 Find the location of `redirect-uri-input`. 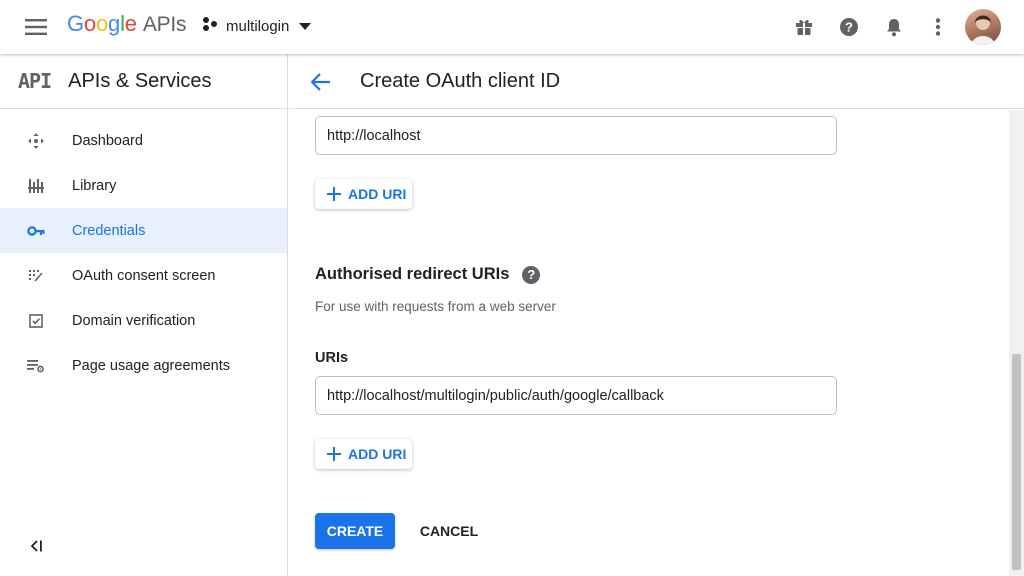

redirect-uri-input is located at coordinates (576, 395).